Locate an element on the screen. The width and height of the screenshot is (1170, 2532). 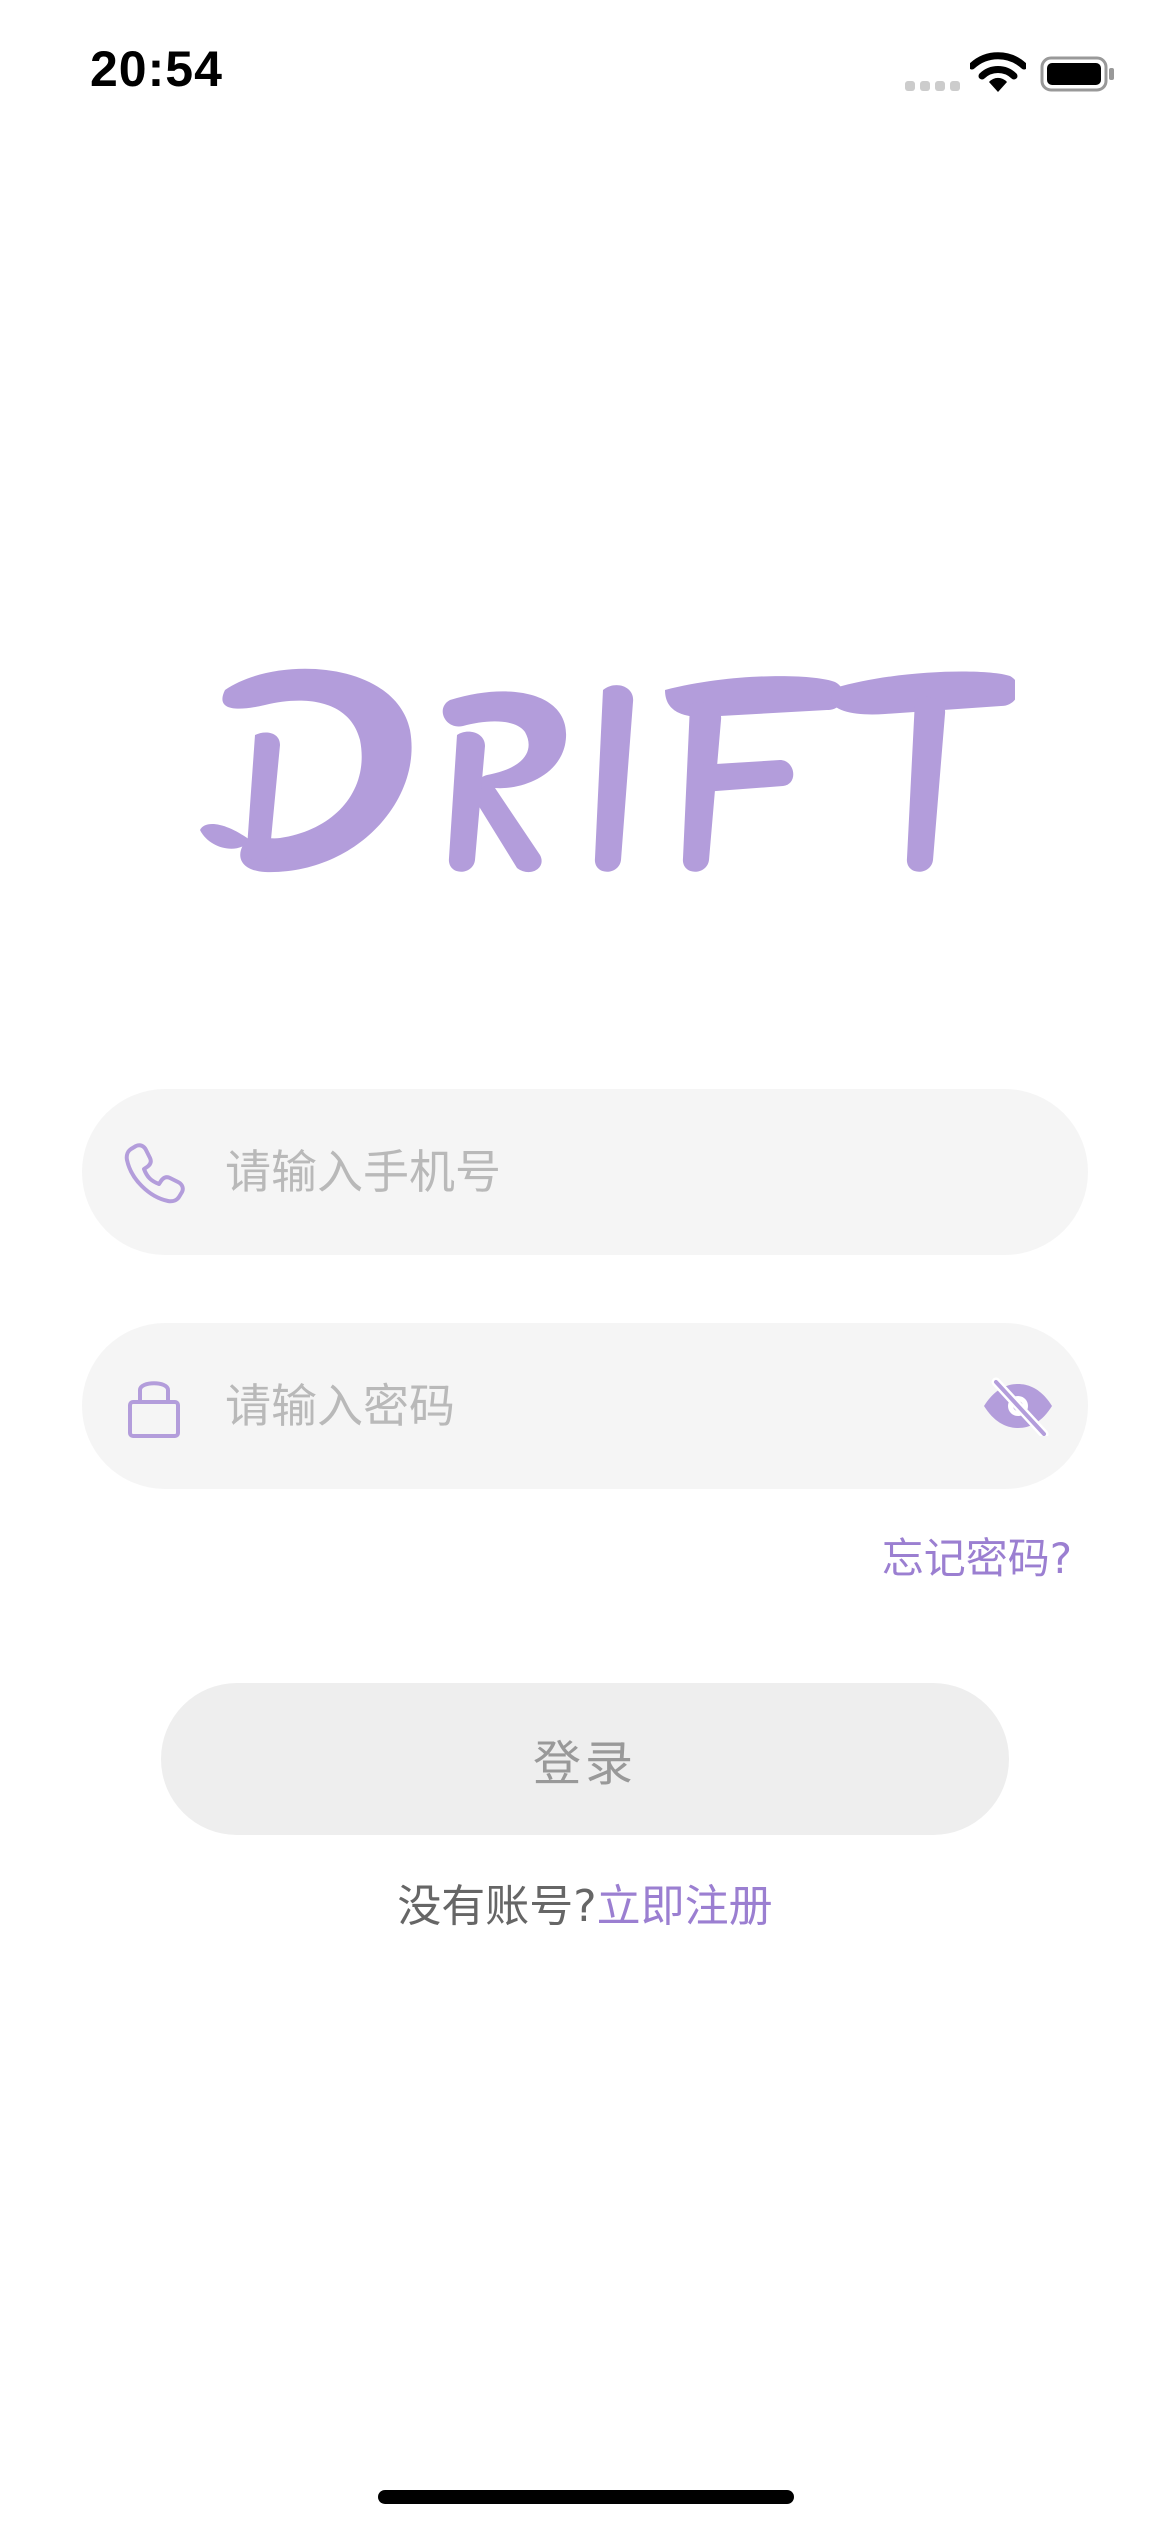
cellular-signal-icon is located at coordinates (932, 86).